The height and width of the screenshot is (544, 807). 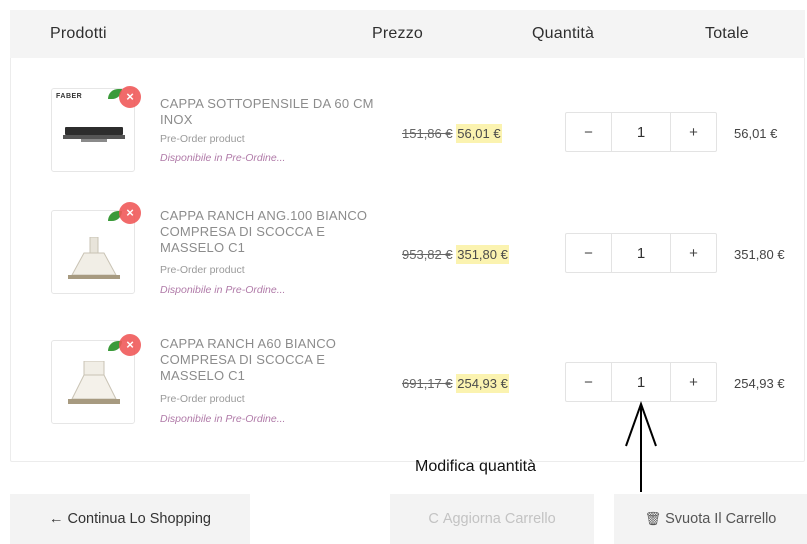 I want to click on annotation-arrow-icon, so click(x=641, y=446).